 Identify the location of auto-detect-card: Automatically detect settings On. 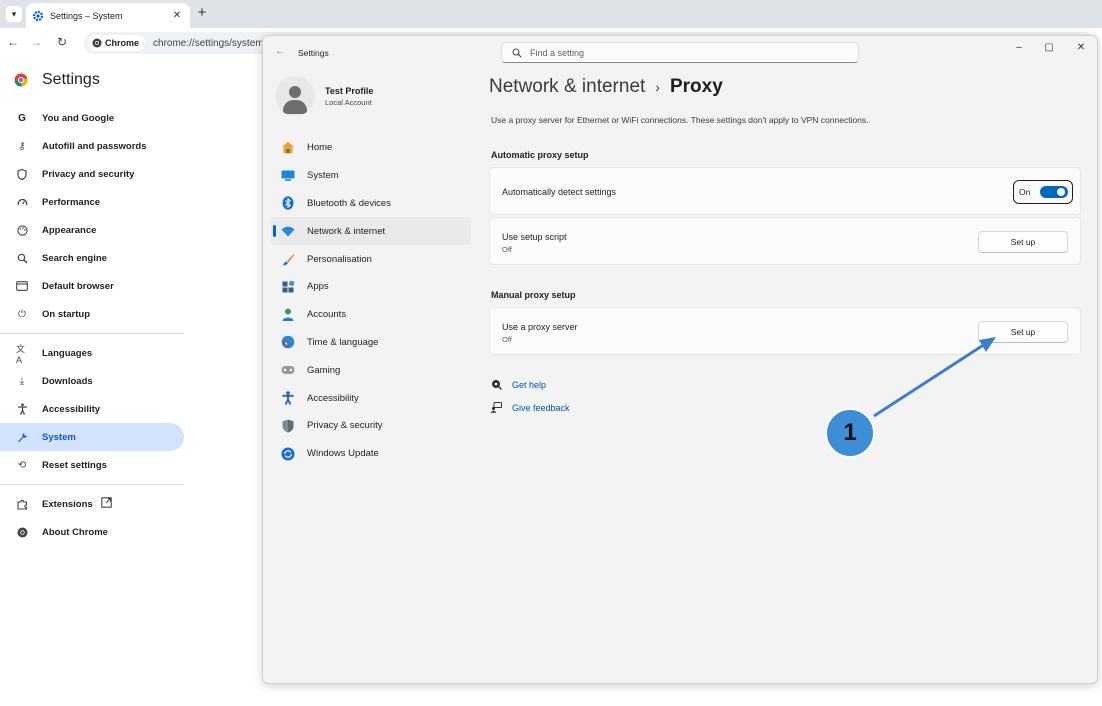
(785, 191).